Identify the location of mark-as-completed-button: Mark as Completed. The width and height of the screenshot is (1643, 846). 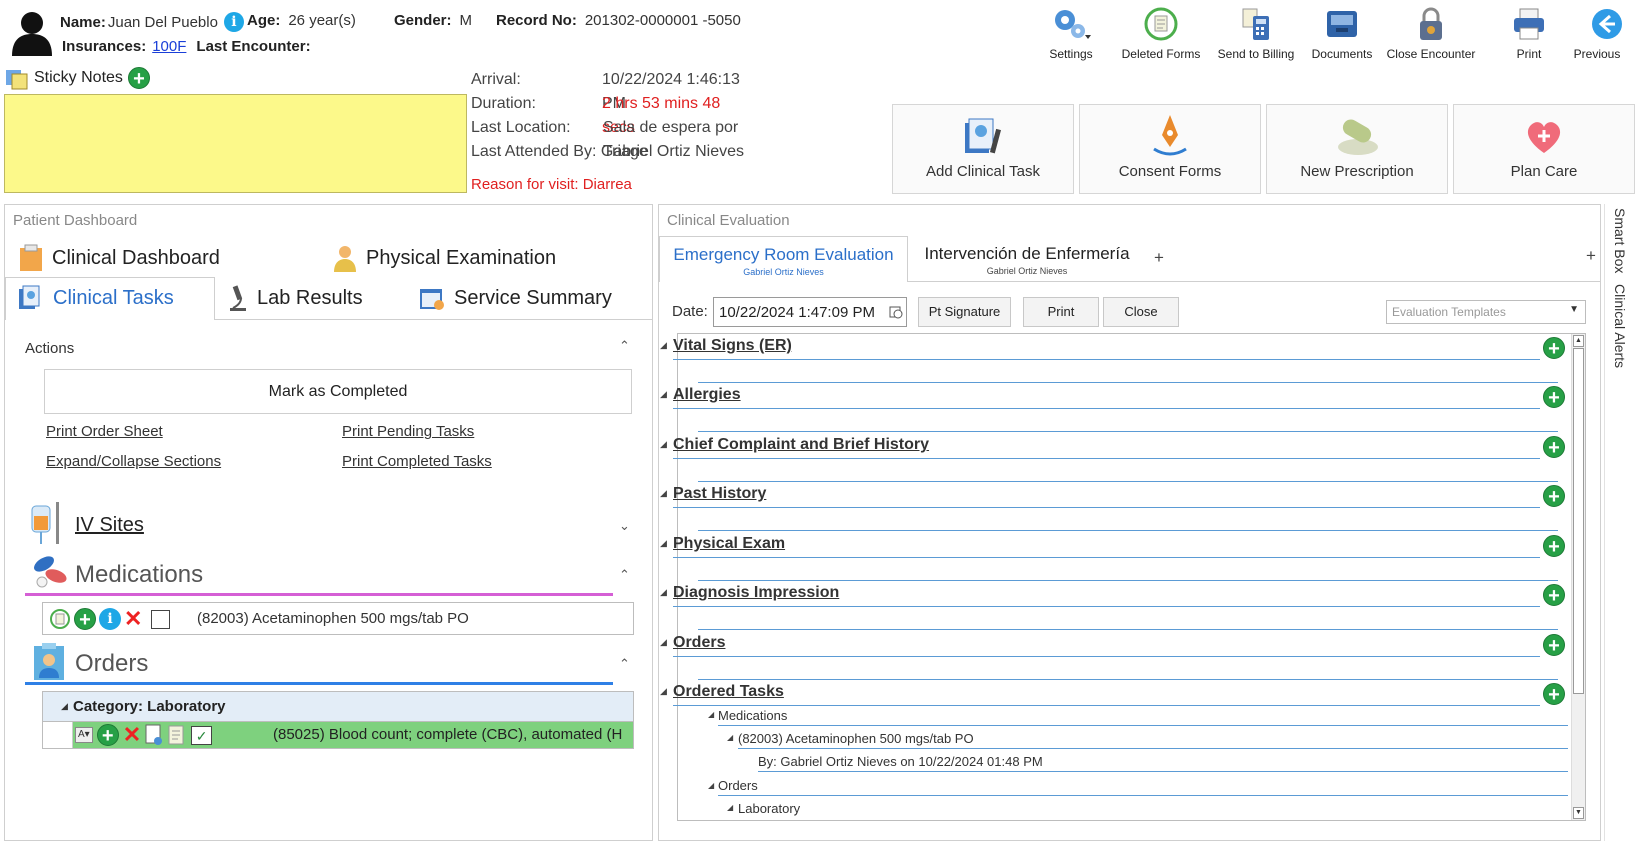
(338, 391).